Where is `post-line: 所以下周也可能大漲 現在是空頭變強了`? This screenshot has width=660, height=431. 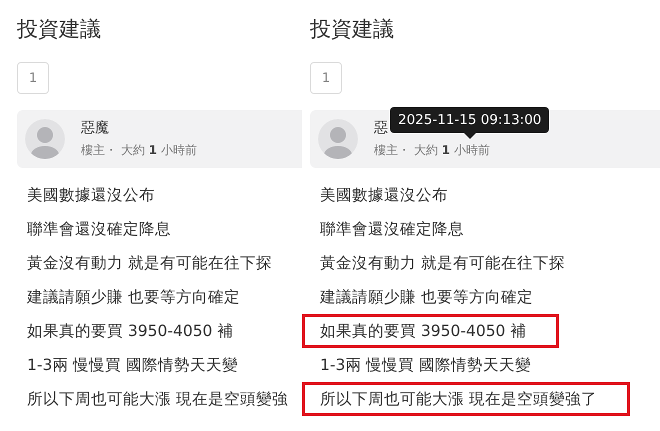
post-line: 所以下周也可能大漲 現在是空頭變強了 is located at coordinates (458, 399).